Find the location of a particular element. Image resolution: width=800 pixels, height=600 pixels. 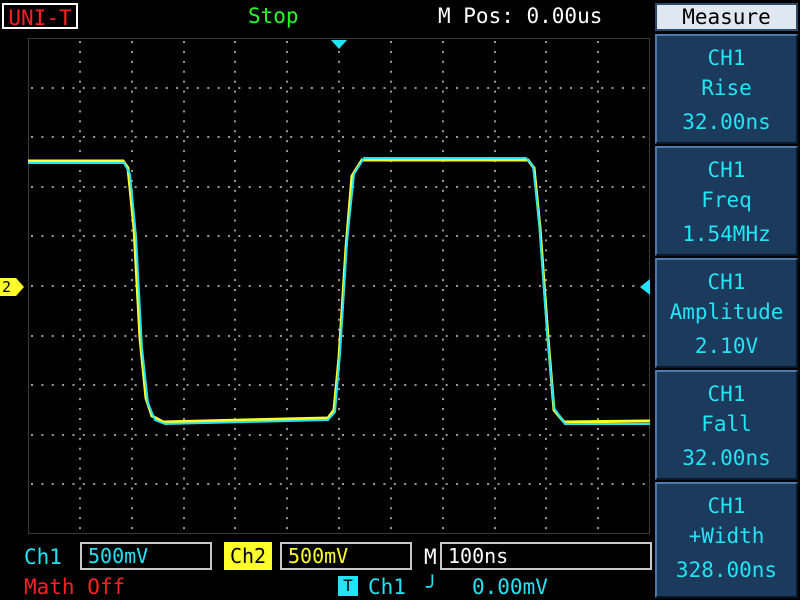

ch2-ground-marker: 2 is located at coordinates (12, 287).